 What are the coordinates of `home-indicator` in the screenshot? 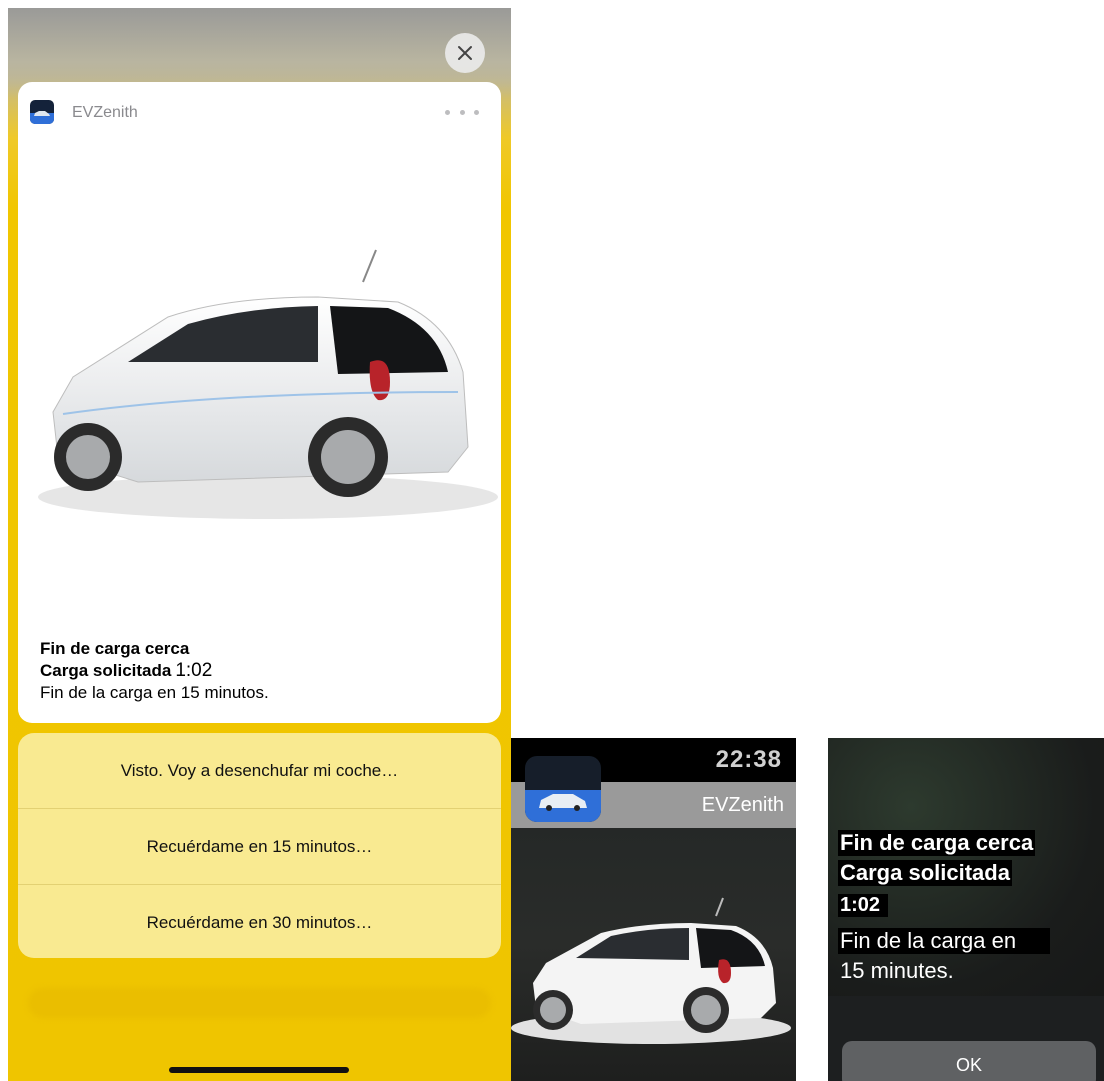 It's located at (259, 1070).